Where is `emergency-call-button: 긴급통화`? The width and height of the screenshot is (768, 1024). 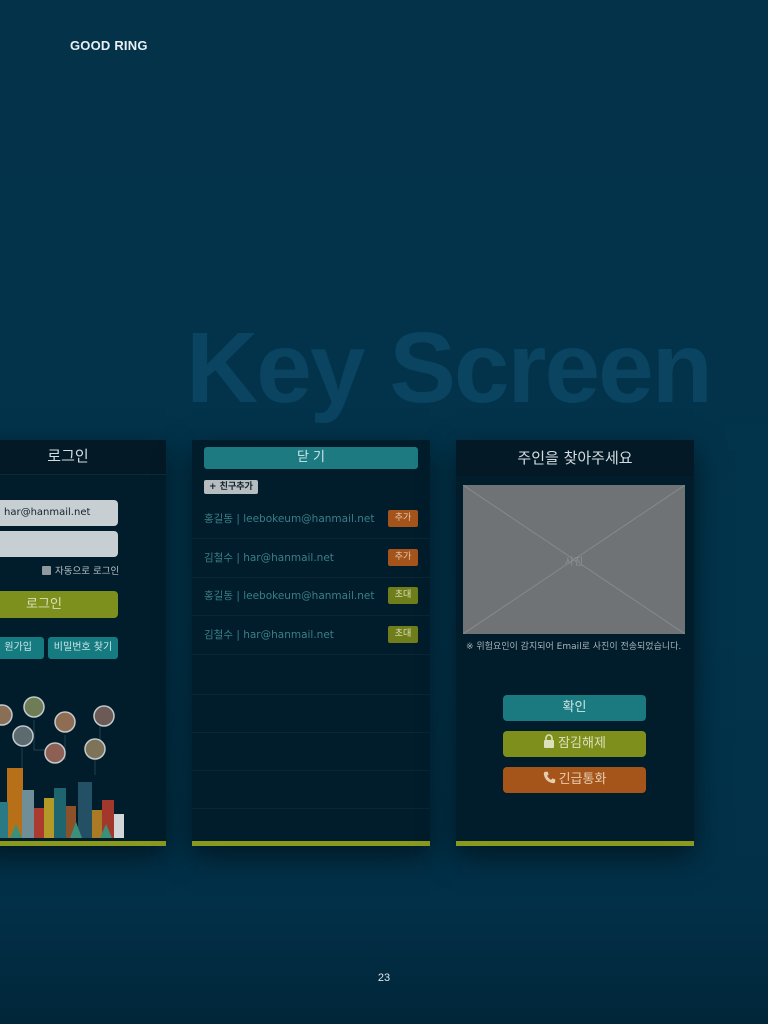
emergency-call-button: 긴급통화 is located at coordinates (574, 780).